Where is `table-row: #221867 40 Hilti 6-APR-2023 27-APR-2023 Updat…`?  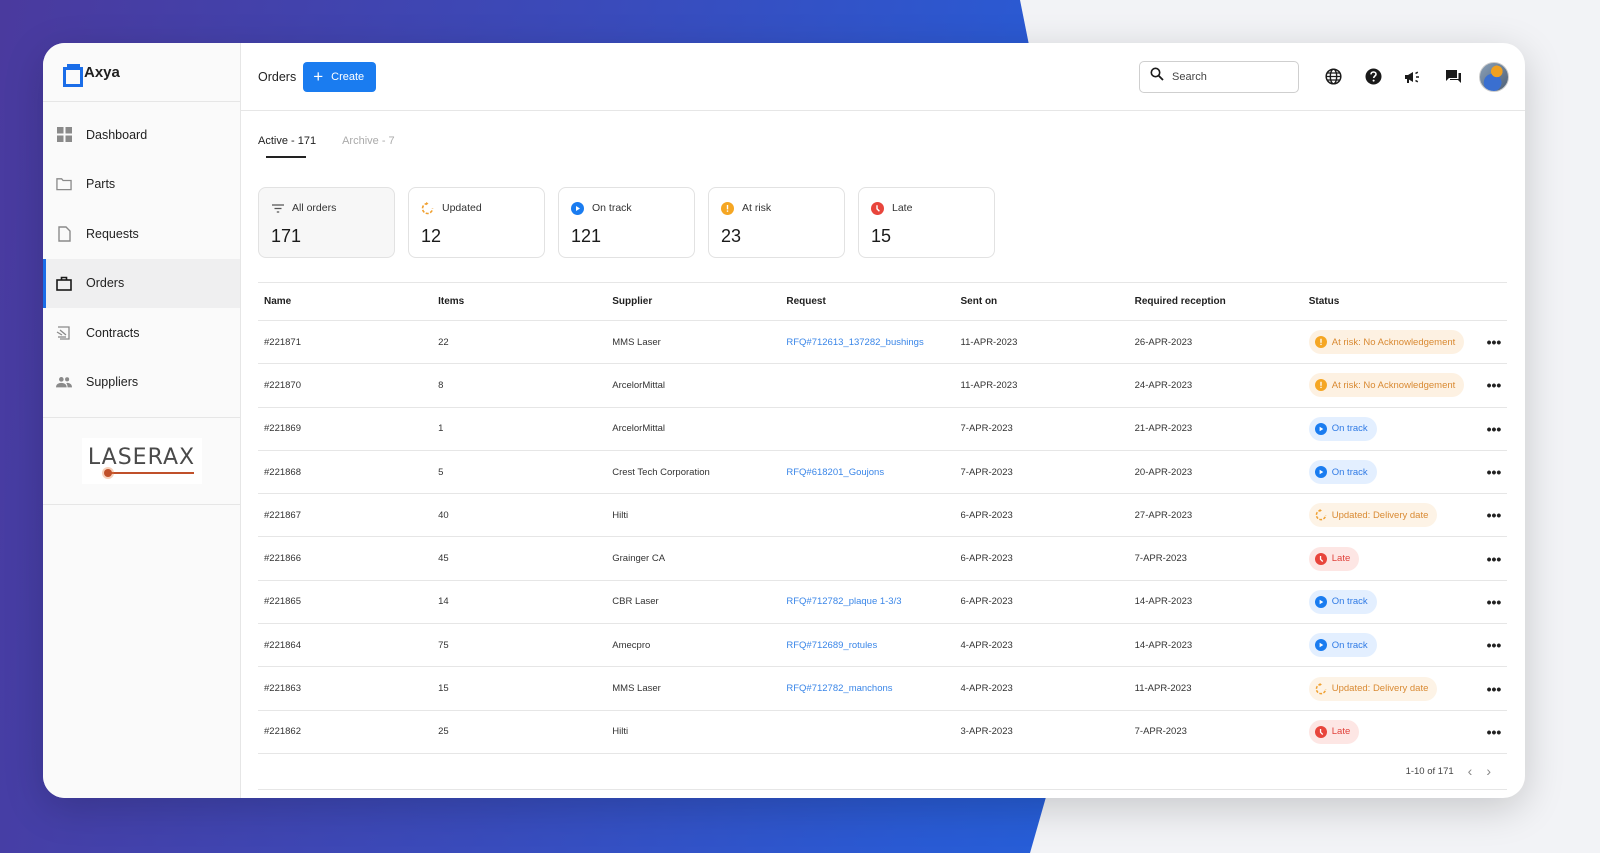 table-row: #221867 40 Hilti 6-APR-2023 27-APR-2023 Updat… is located at coordinates (882, 515).